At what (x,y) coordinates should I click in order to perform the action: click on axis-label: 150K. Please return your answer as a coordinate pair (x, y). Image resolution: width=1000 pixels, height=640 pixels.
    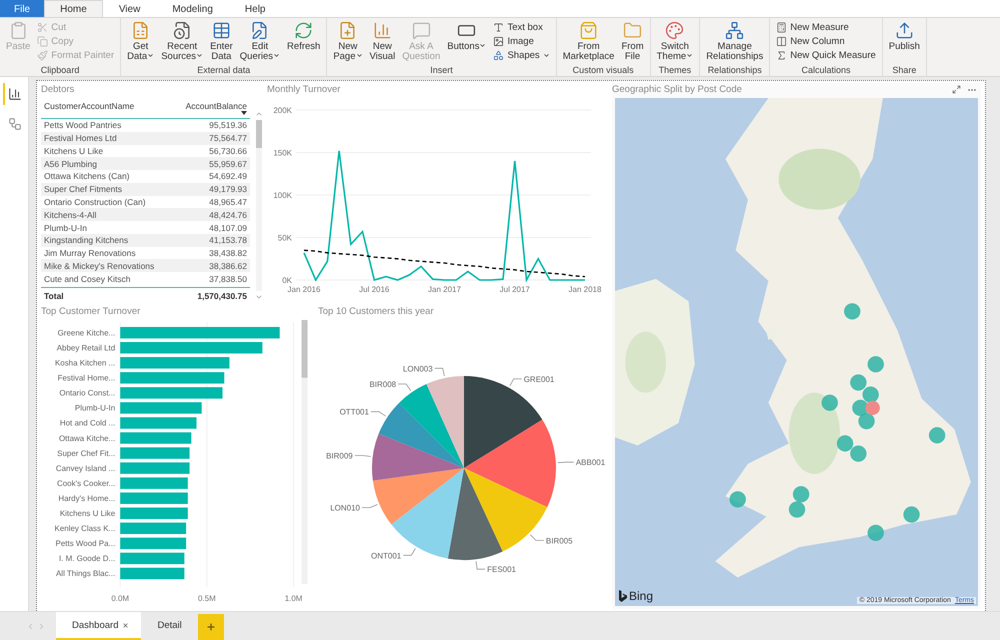
    Looking at the image, I should click on (282, 153).